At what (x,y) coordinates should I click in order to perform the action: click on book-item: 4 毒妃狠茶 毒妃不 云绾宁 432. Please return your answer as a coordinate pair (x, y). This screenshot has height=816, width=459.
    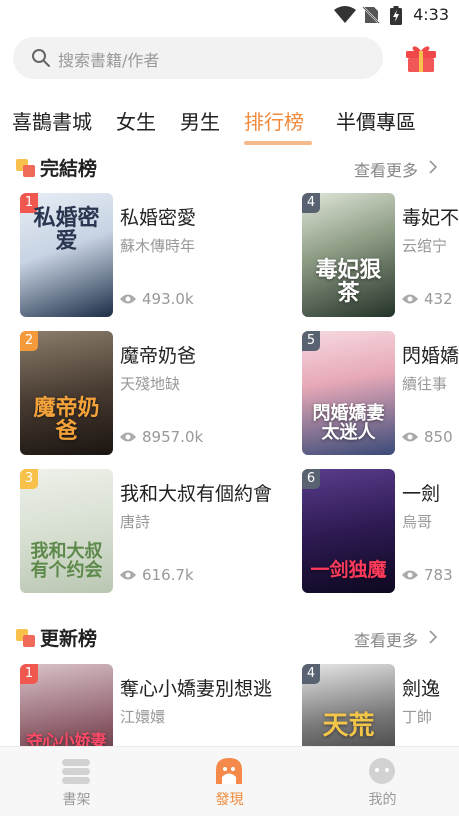
    Looking at the image, I should click on (380, 255).